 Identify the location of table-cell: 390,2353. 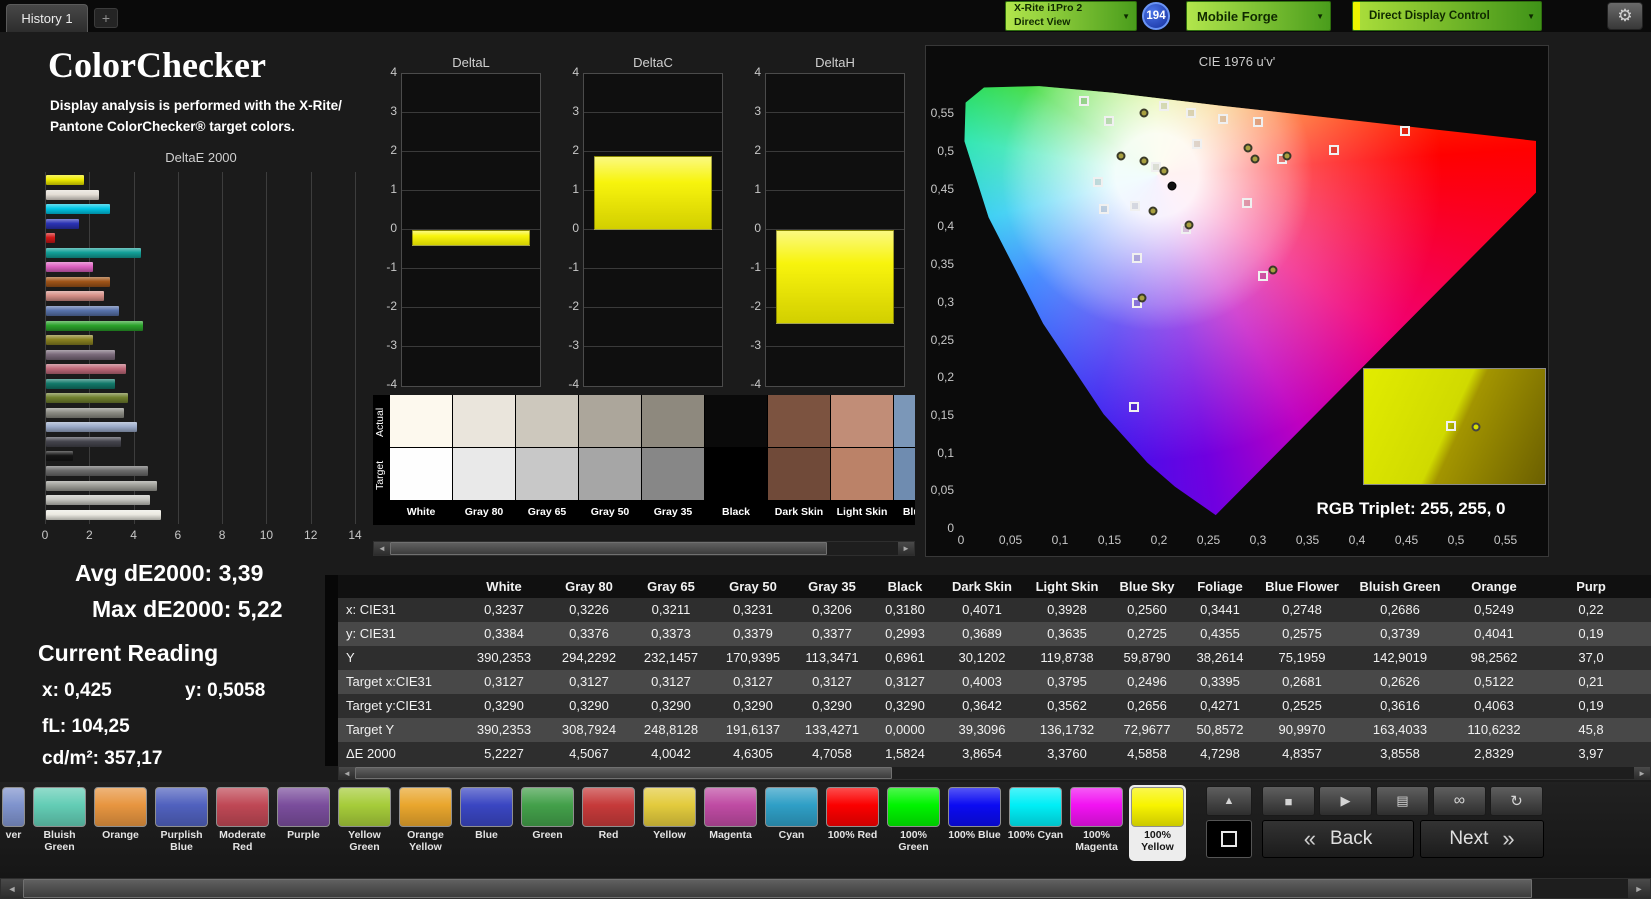
(504, 729).